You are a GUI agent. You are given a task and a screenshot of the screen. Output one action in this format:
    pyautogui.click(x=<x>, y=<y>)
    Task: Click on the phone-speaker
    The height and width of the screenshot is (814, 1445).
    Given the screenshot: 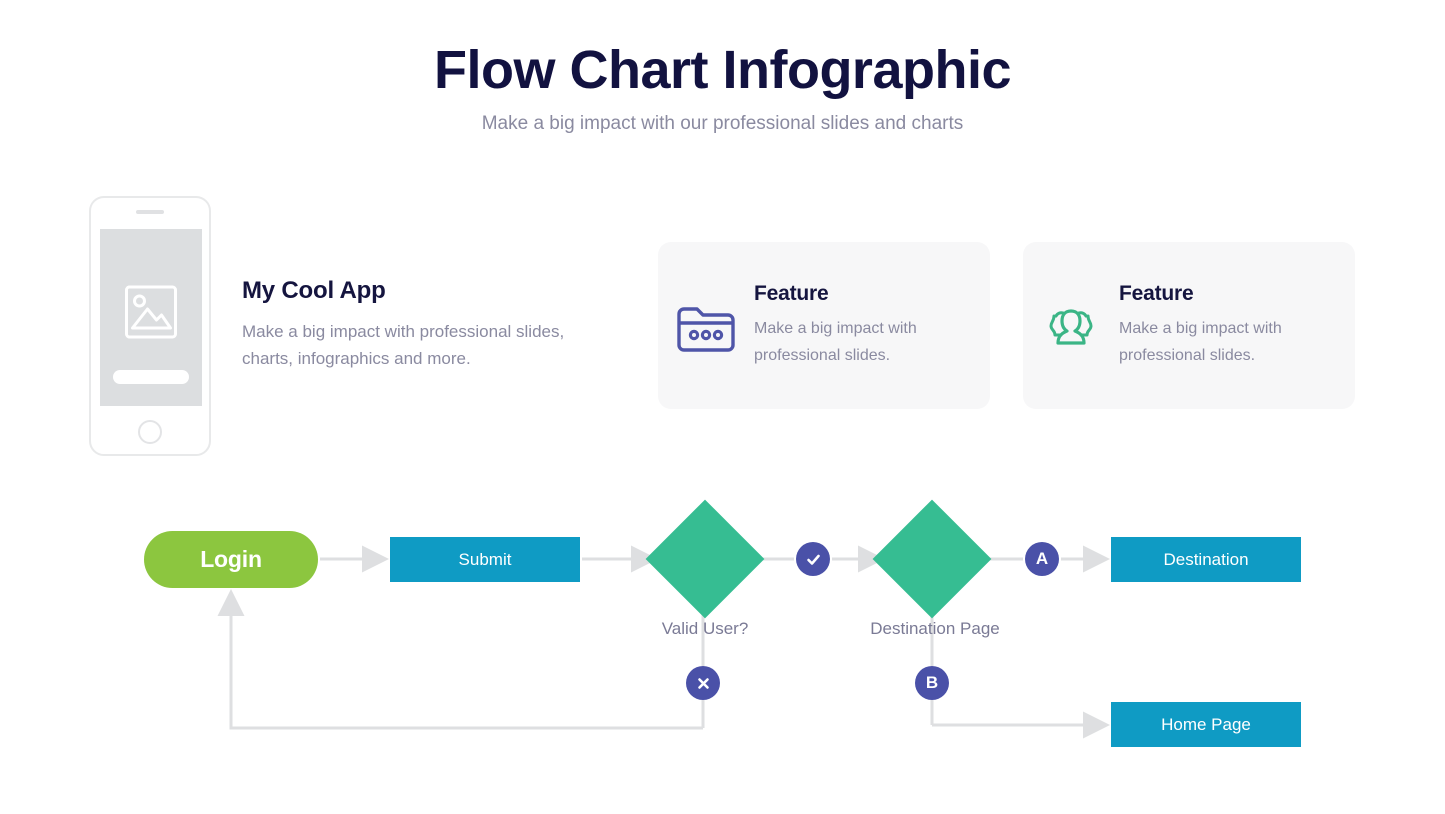 What is the action you would take?
    pyautogui.click(x=150, y=212)
    